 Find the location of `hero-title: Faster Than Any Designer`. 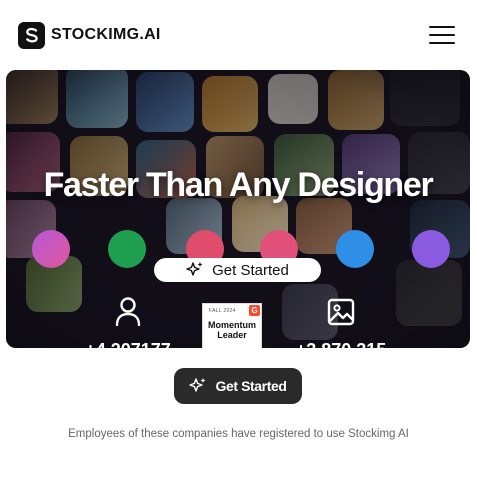

hero-title: Faster Than Any Designer is located at coordinates (238, 185).